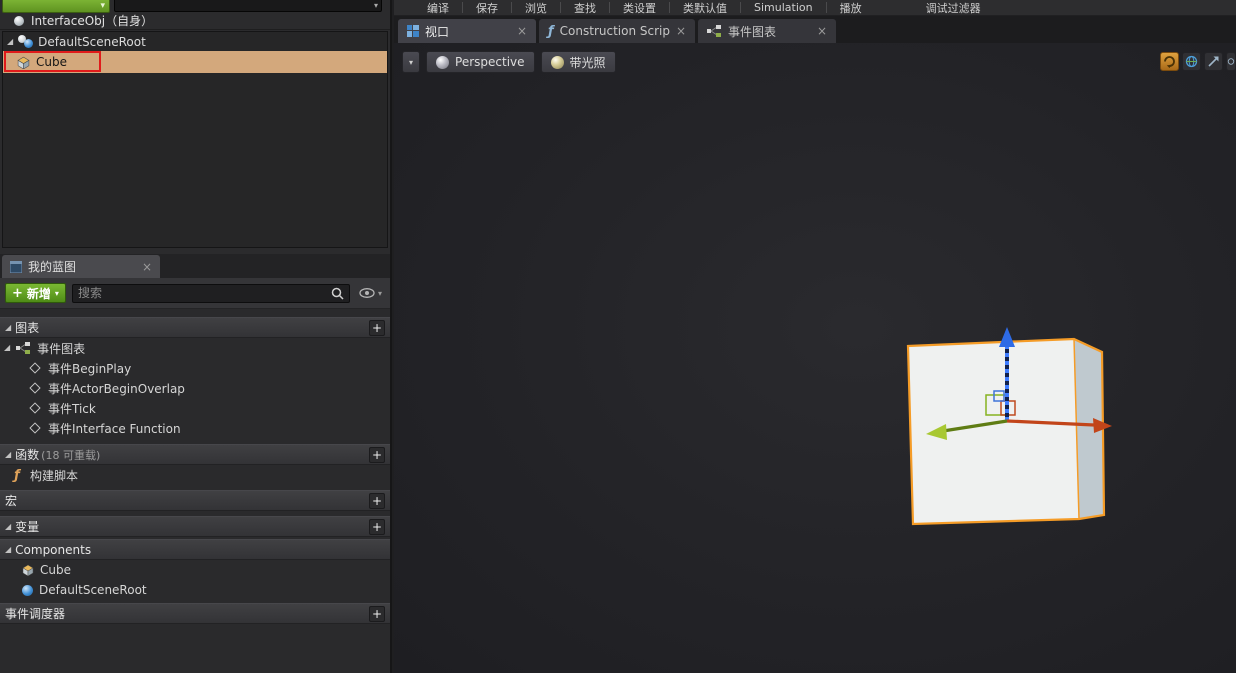  What do you see at coordinates (195, 475) in the screenshot?
I see `row-construction-script: ƒ 构建脚本` at bounding box center [195, 475].